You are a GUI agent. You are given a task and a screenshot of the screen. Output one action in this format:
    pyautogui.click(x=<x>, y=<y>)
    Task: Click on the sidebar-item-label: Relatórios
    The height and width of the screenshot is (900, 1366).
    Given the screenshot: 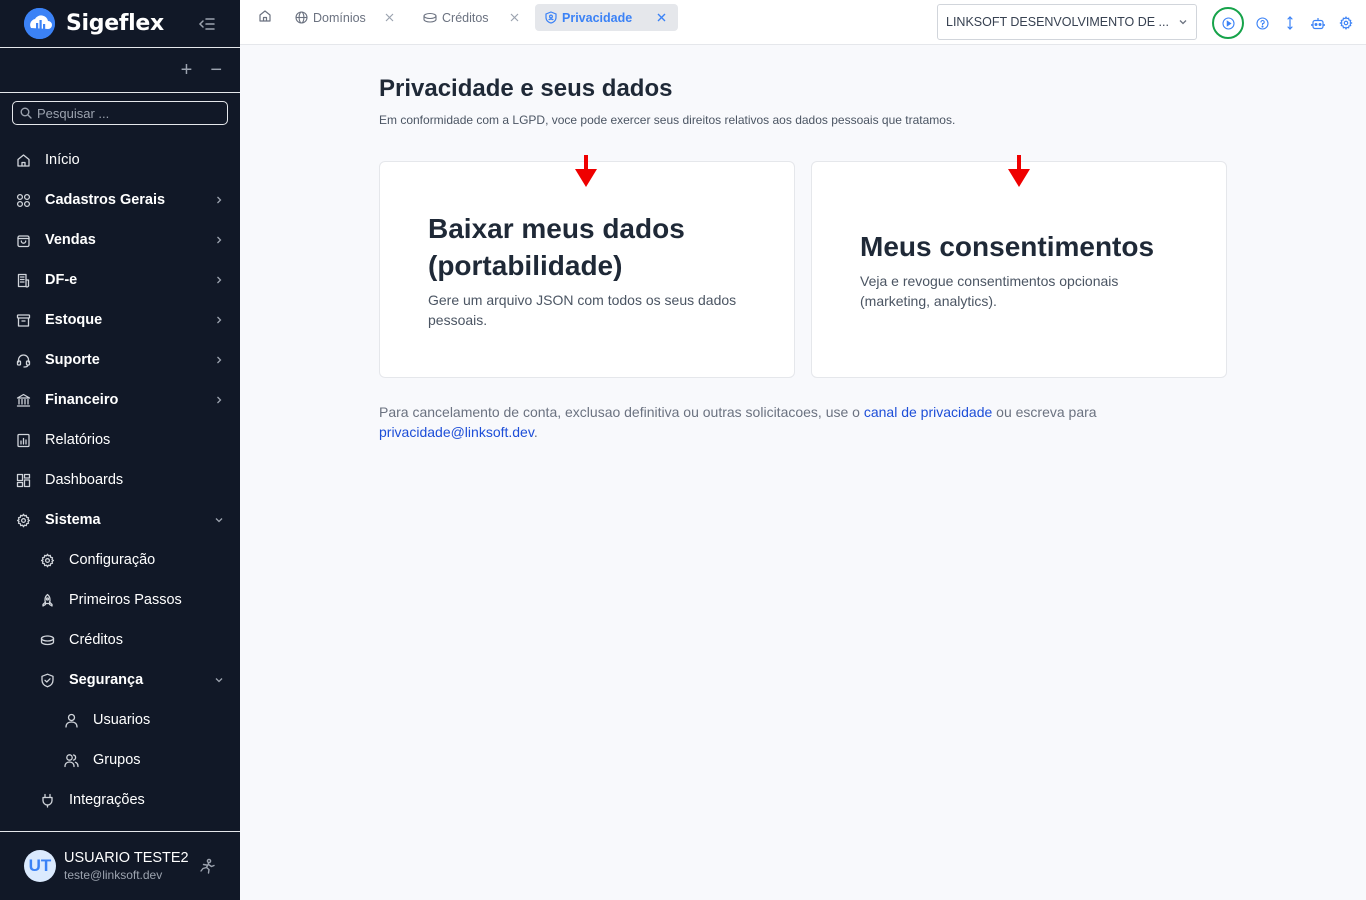 What is the action you would take?
    pyautogui.click(x=78, y=440)
    